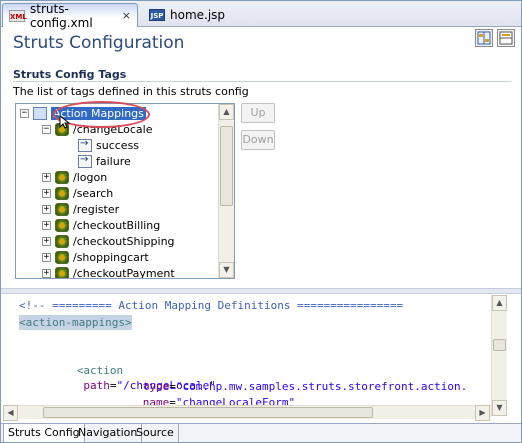 This screenshot has height=443, width=522. What do you see at coordinates (99, 43) in the screenshot?
I see `page-title: Struts Configuration` at bounding box center [99, 43].